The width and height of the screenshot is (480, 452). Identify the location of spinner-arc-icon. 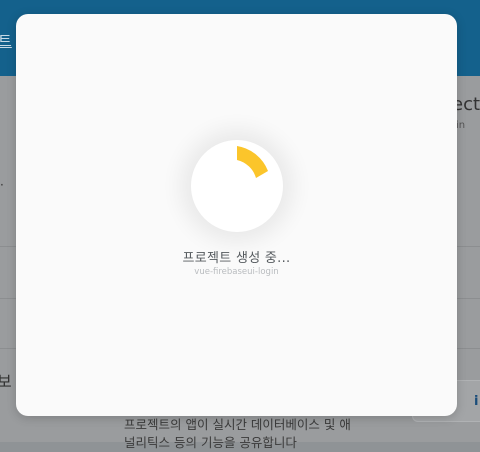
(252, 162).